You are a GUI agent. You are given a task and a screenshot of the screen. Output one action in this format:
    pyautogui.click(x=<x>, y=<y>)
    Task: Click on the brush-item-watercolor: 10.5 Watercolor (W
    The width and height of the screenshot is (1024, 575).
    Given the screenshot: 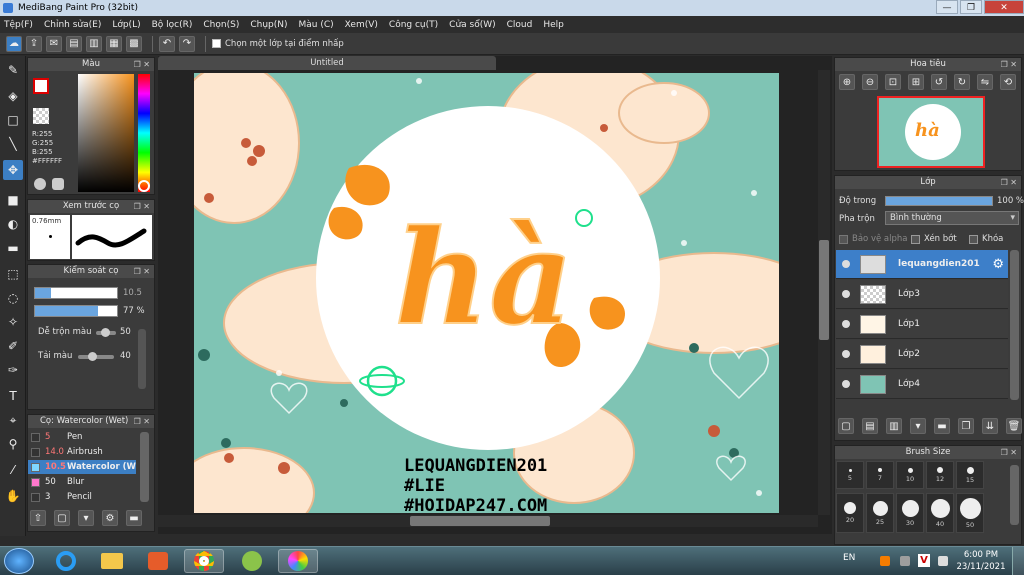 What is the action you would take?
    pyautogui.click(x=82, y=467)
    